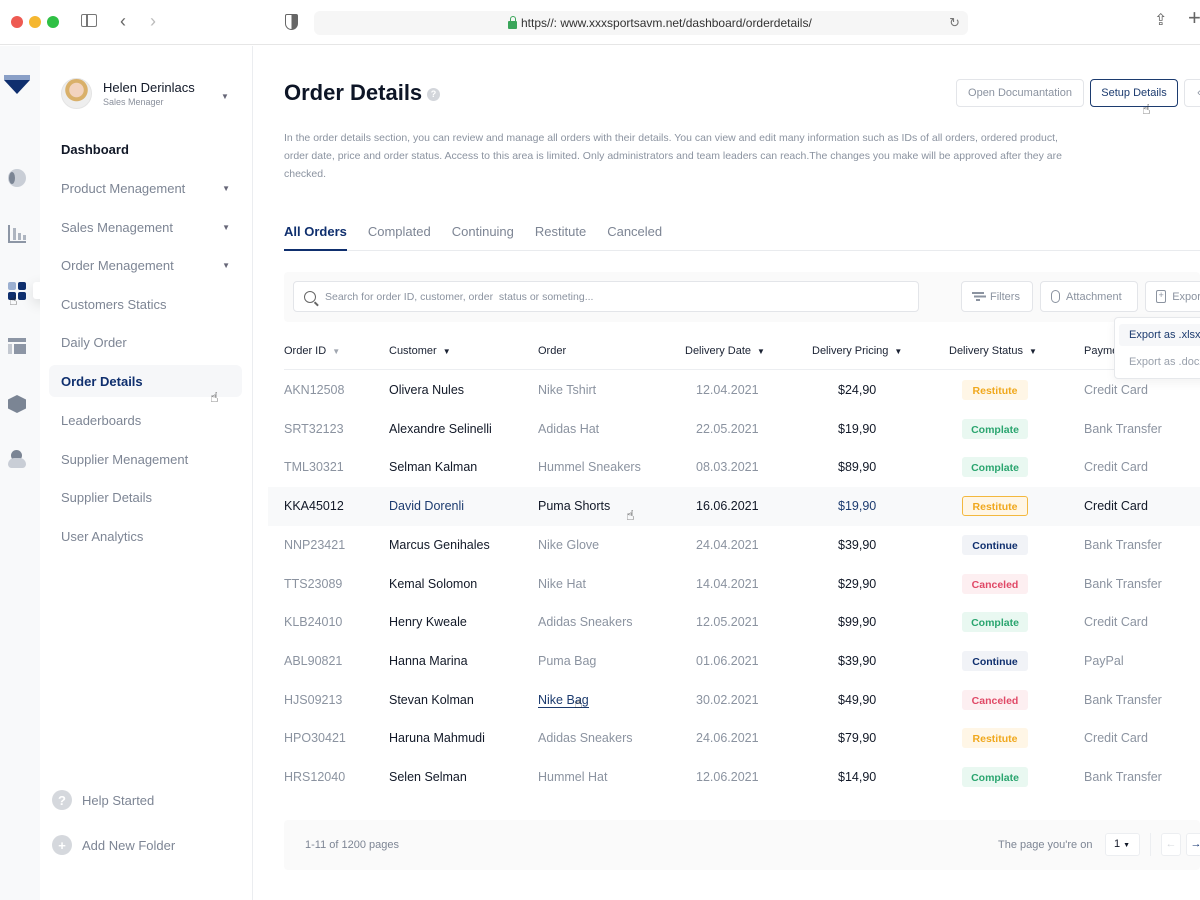 This screenshot has width=1200, height=900. Describe the element at coordinates (153, 21) in the screenshot. I see `forward-icon: ›` at that location.